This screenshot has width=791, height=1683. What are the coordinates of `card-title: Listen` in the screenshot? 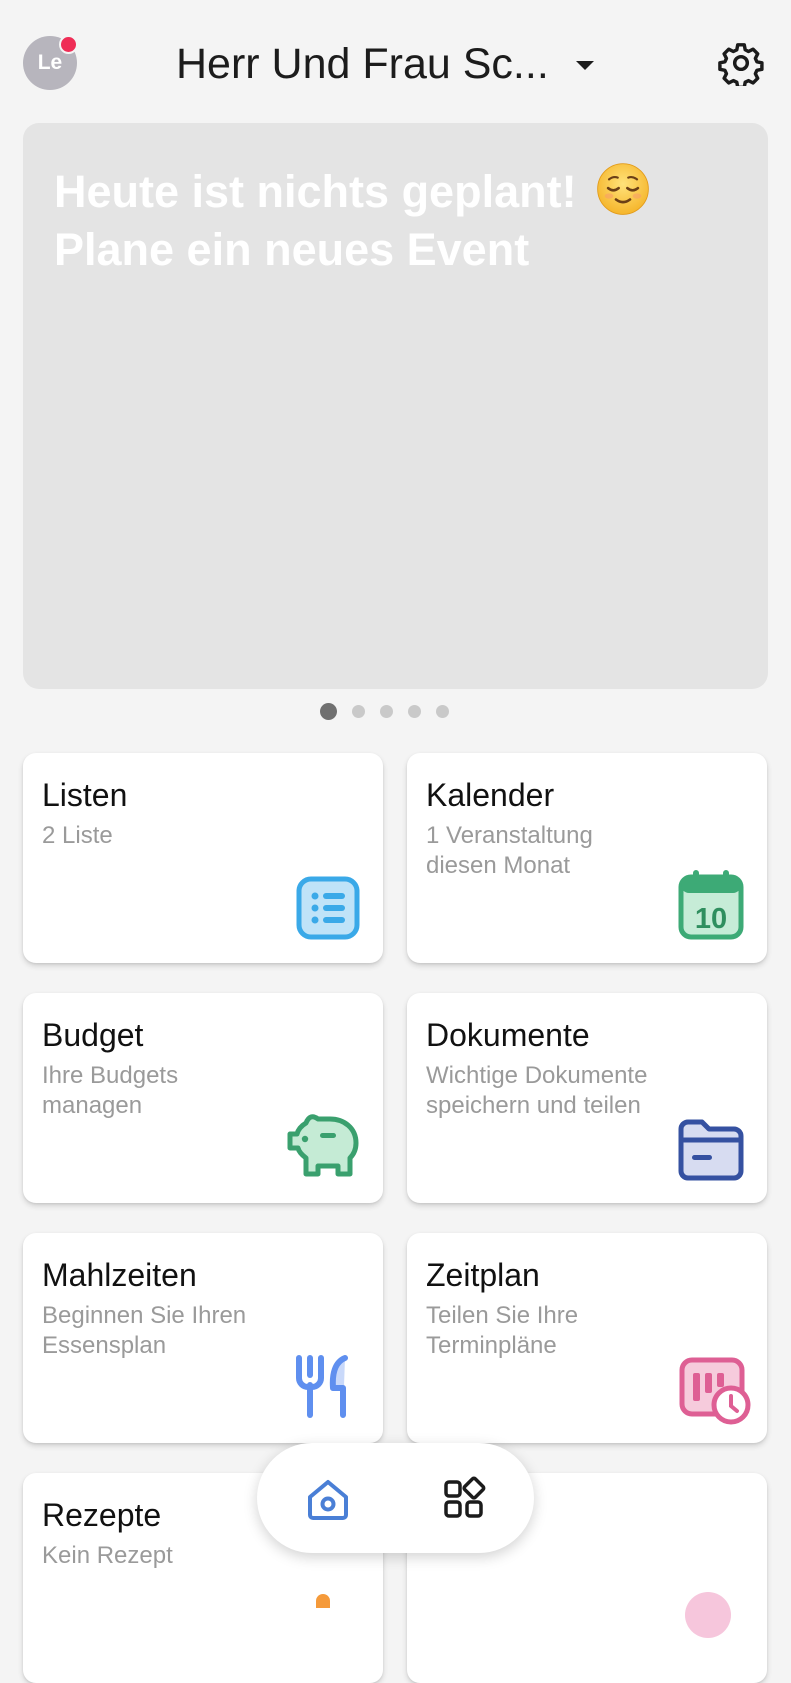 It's located at (85, 795).